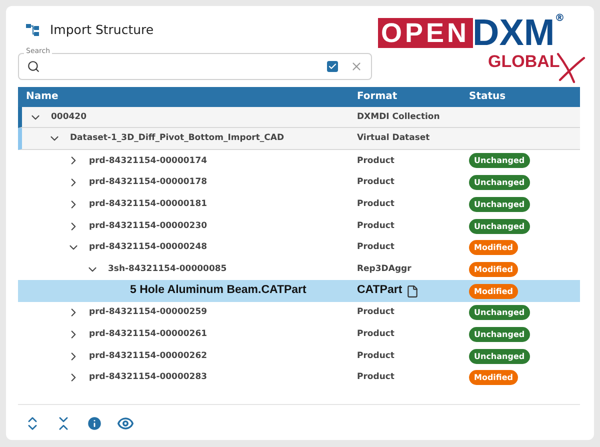  What do you see at coordinates (487, 96) in the screenshot?
I see `column-header: Status` at bounding box center [487, 96].